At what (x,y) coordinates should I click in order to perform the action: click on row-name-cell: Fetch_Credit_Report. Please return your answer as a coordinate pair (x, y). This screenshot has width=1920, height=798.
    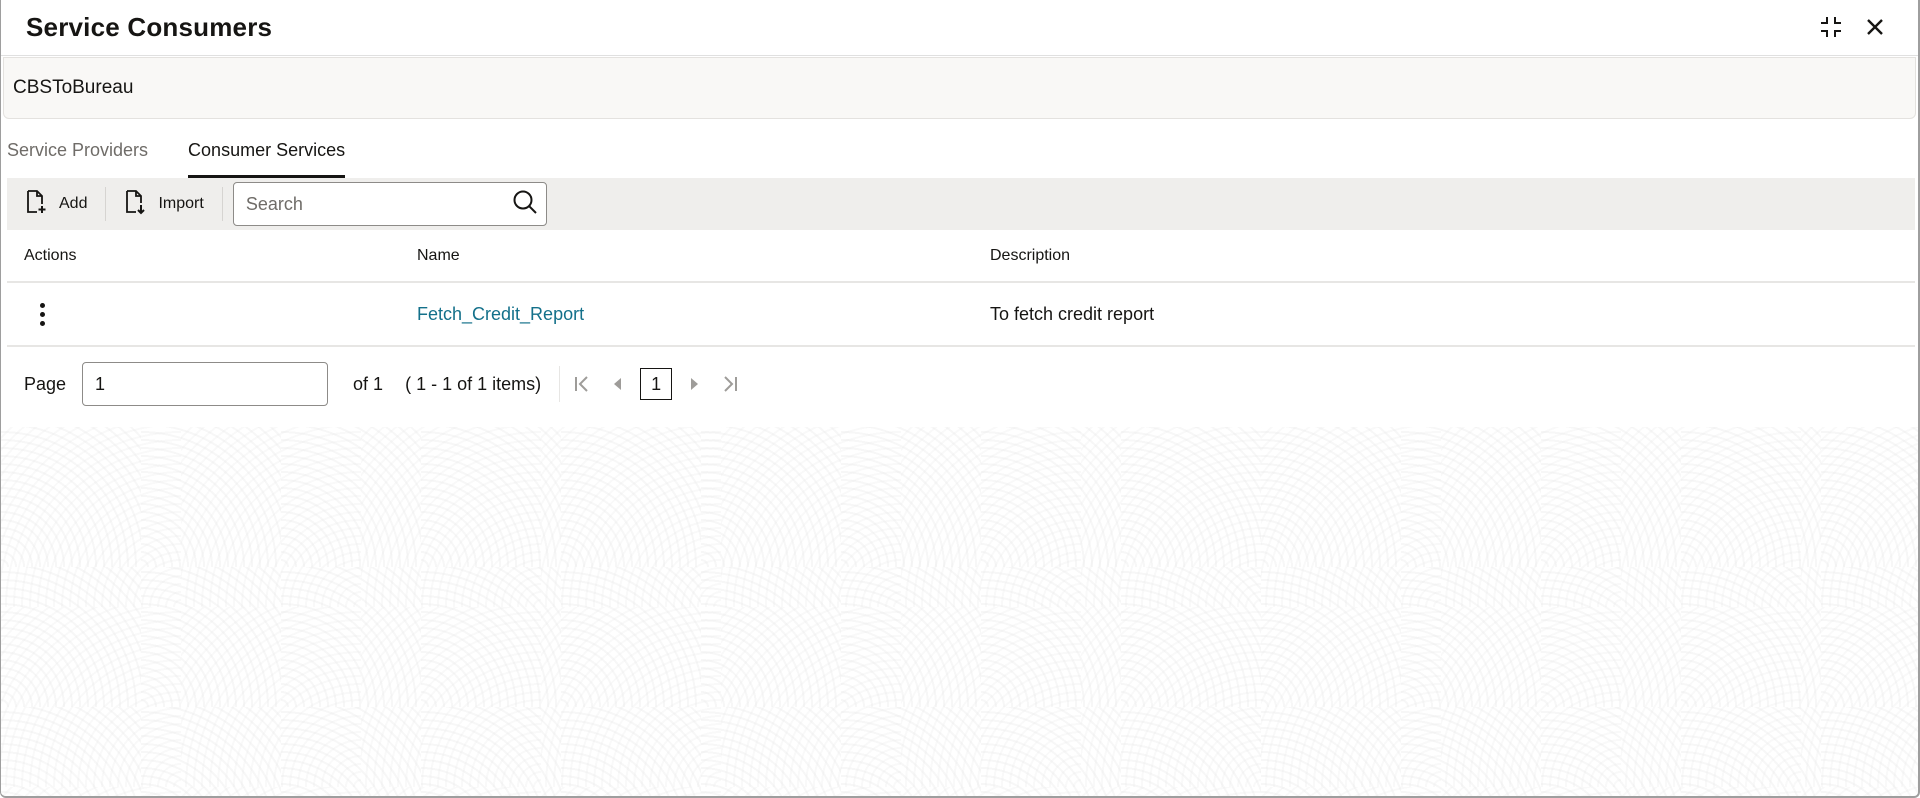
    Looking at the image, I should click on (703, 314).